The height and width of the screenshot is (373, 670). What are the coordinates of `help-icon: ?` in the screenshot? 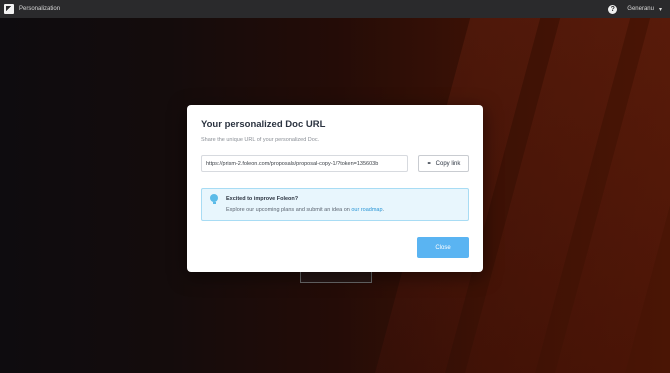 It's located at (613, 9).